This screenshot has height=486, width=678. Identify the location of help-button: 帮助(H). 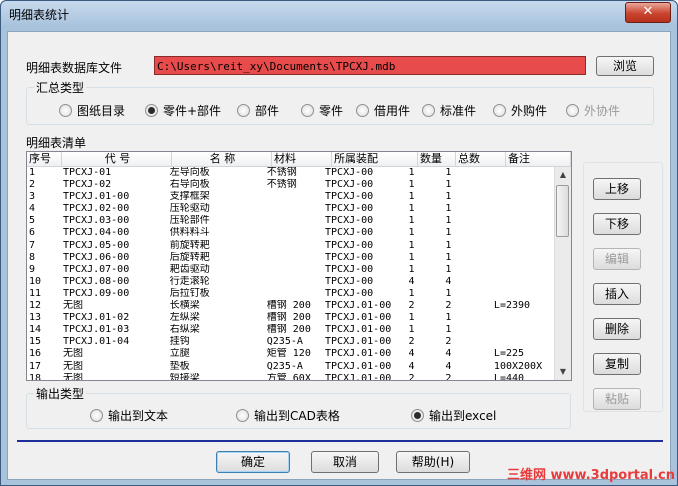
(433, 462).